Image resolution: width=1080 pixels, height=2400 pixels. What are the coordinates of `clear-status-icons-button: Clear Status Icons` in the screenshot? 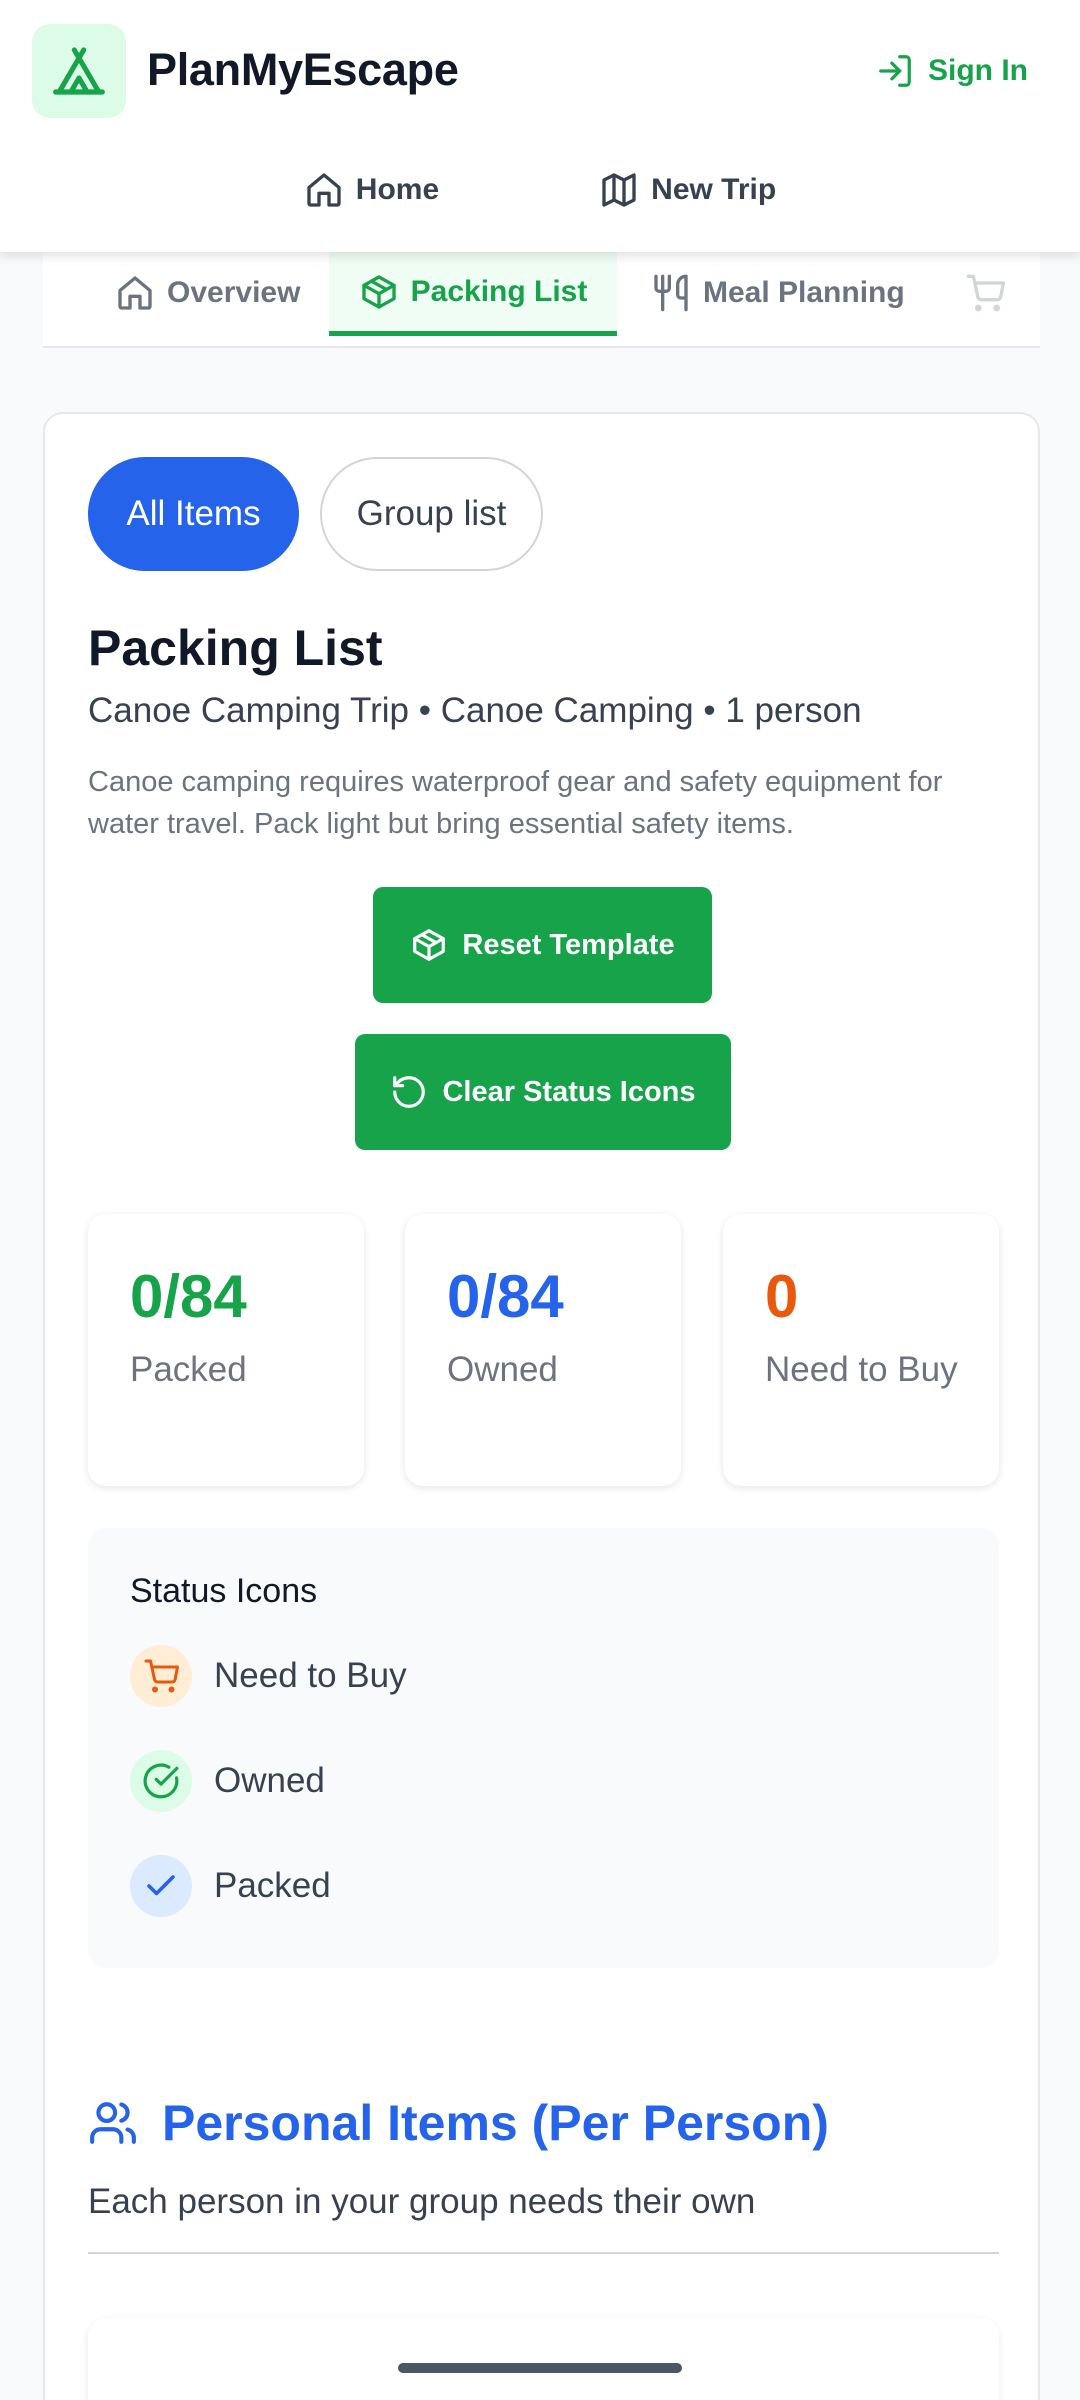 It's located at (543, 1092).